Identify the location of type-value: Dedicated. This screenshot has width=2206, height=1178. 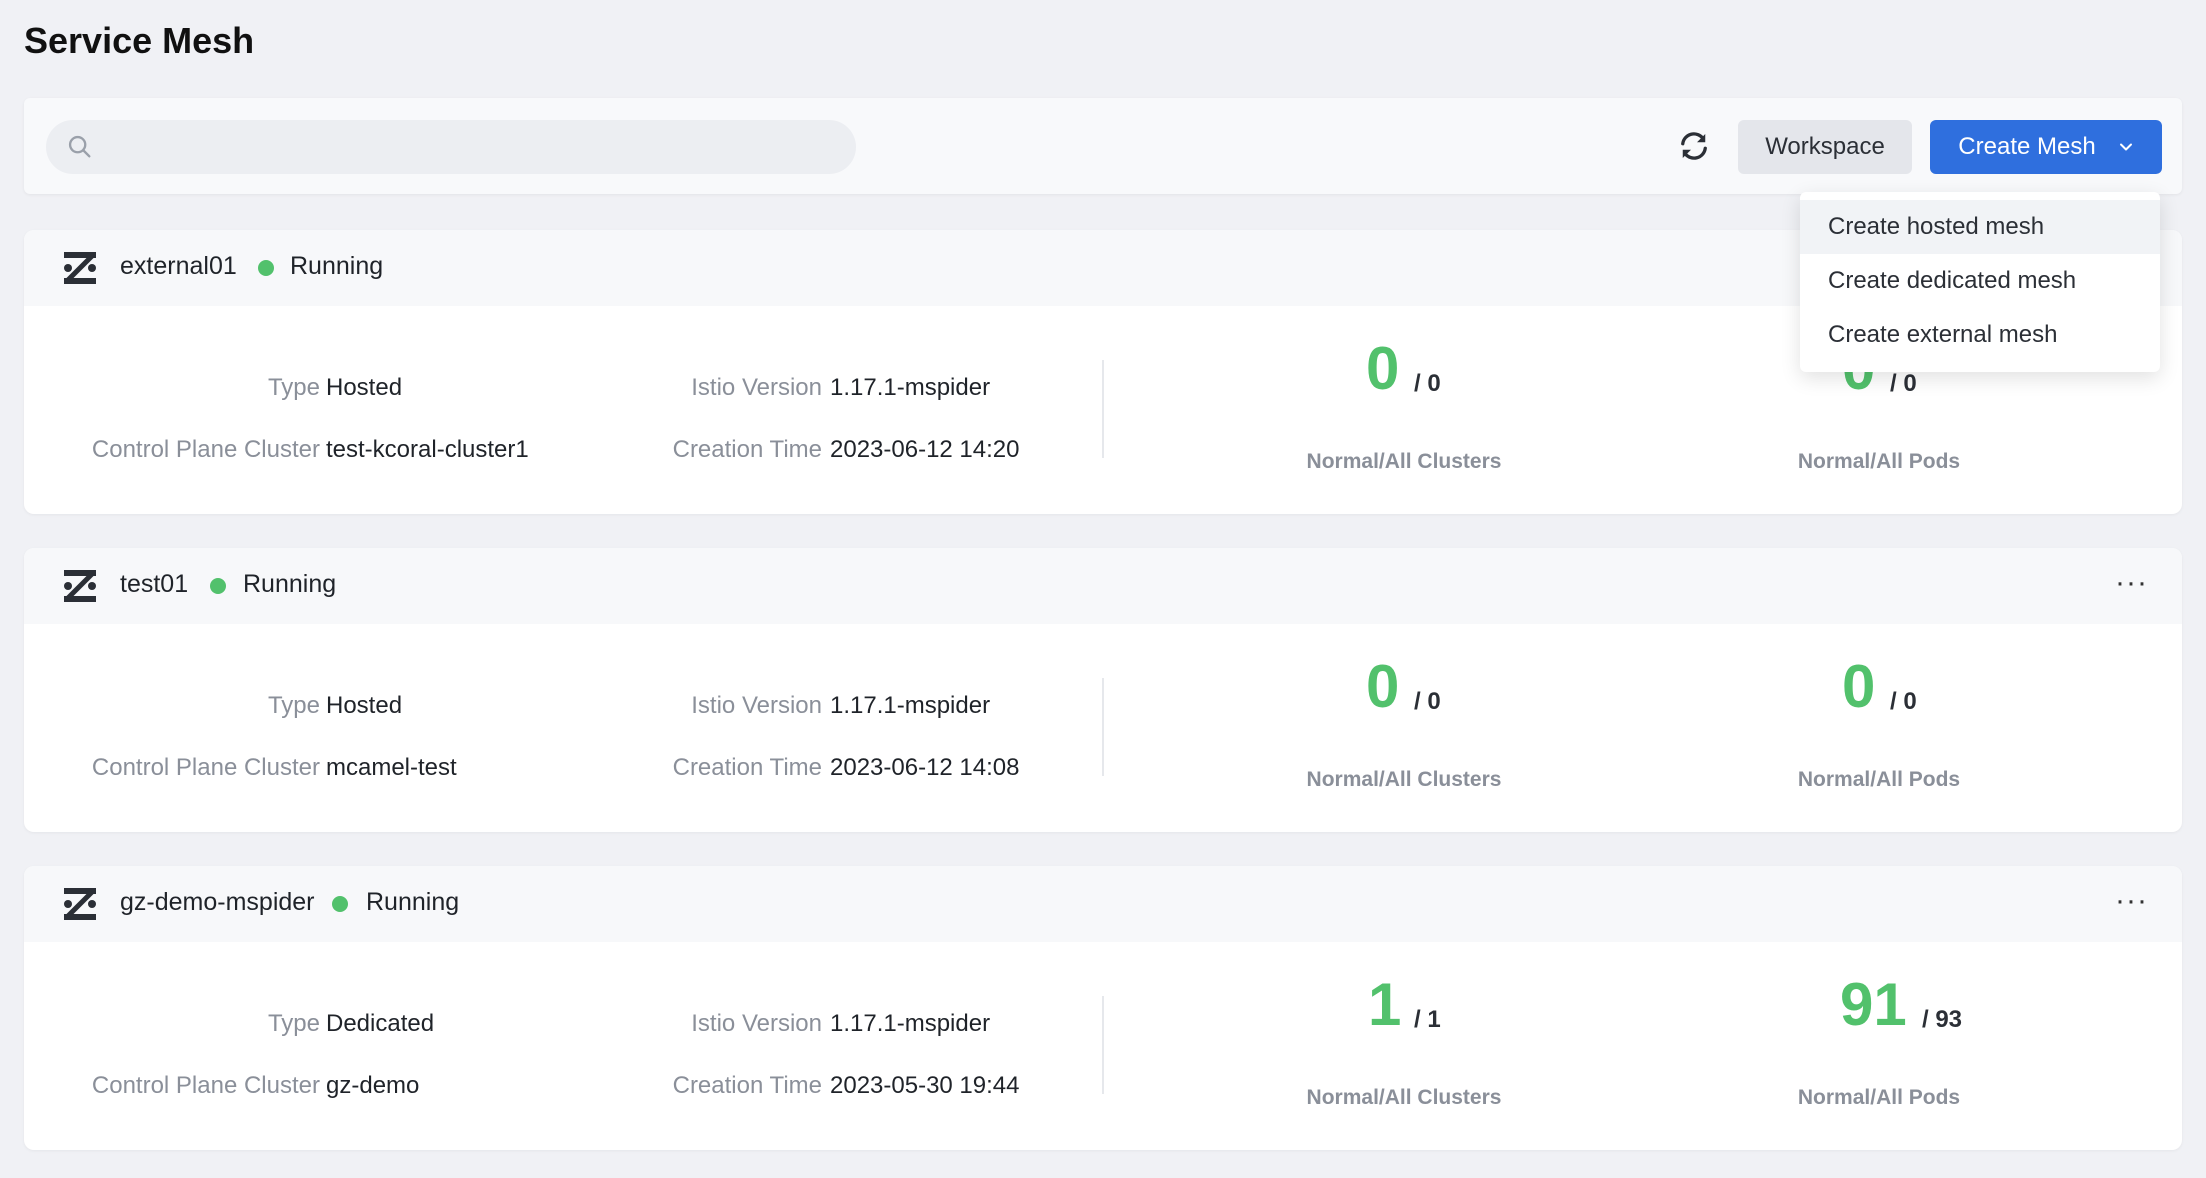
(380, 1023).